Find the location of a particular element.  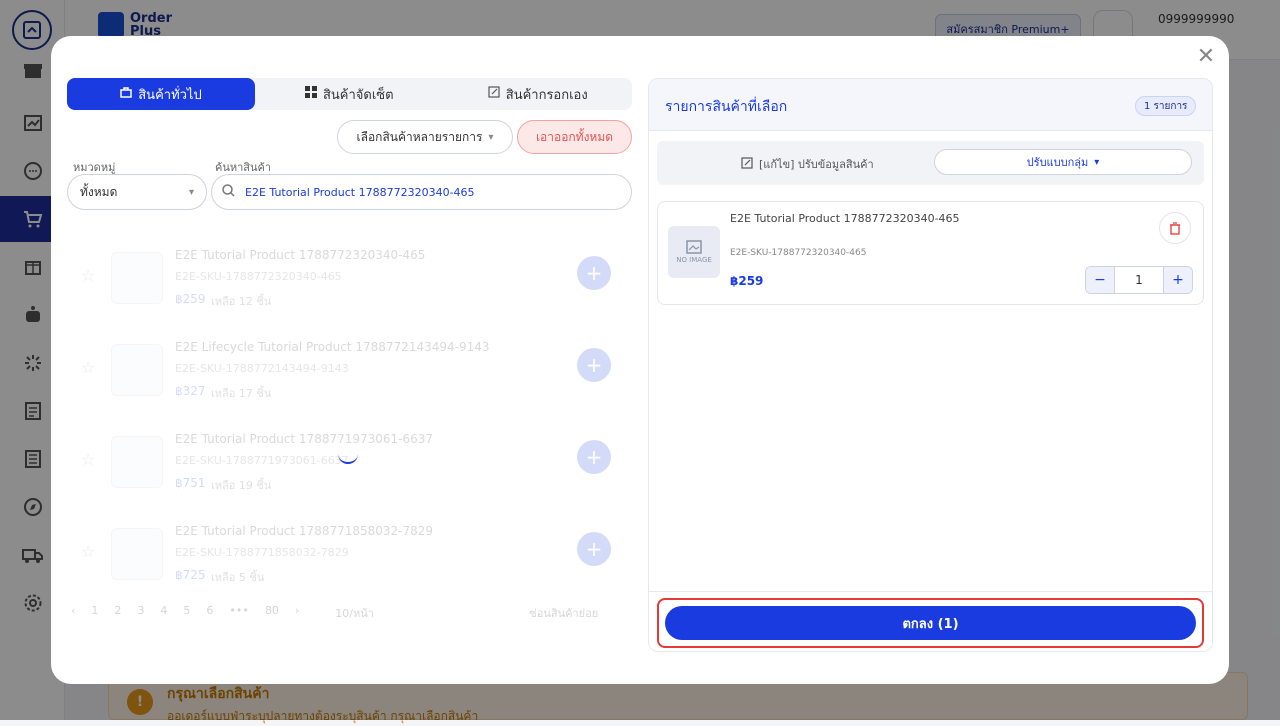

confirm-highlight: ตกลง (1) is located at coordinates (930, 623).